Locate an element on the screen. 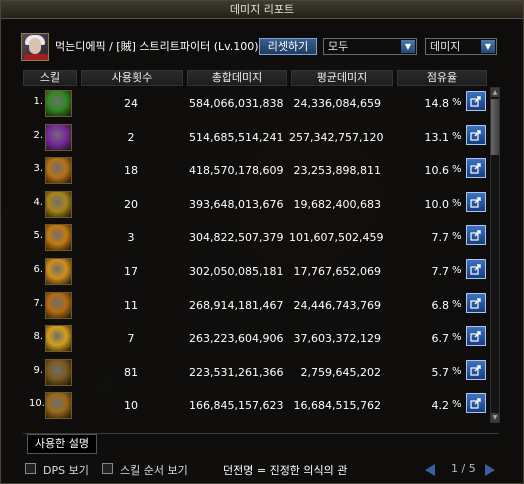  row-total-damage: 304,822,507,379 is located at coordinates (236, 238).